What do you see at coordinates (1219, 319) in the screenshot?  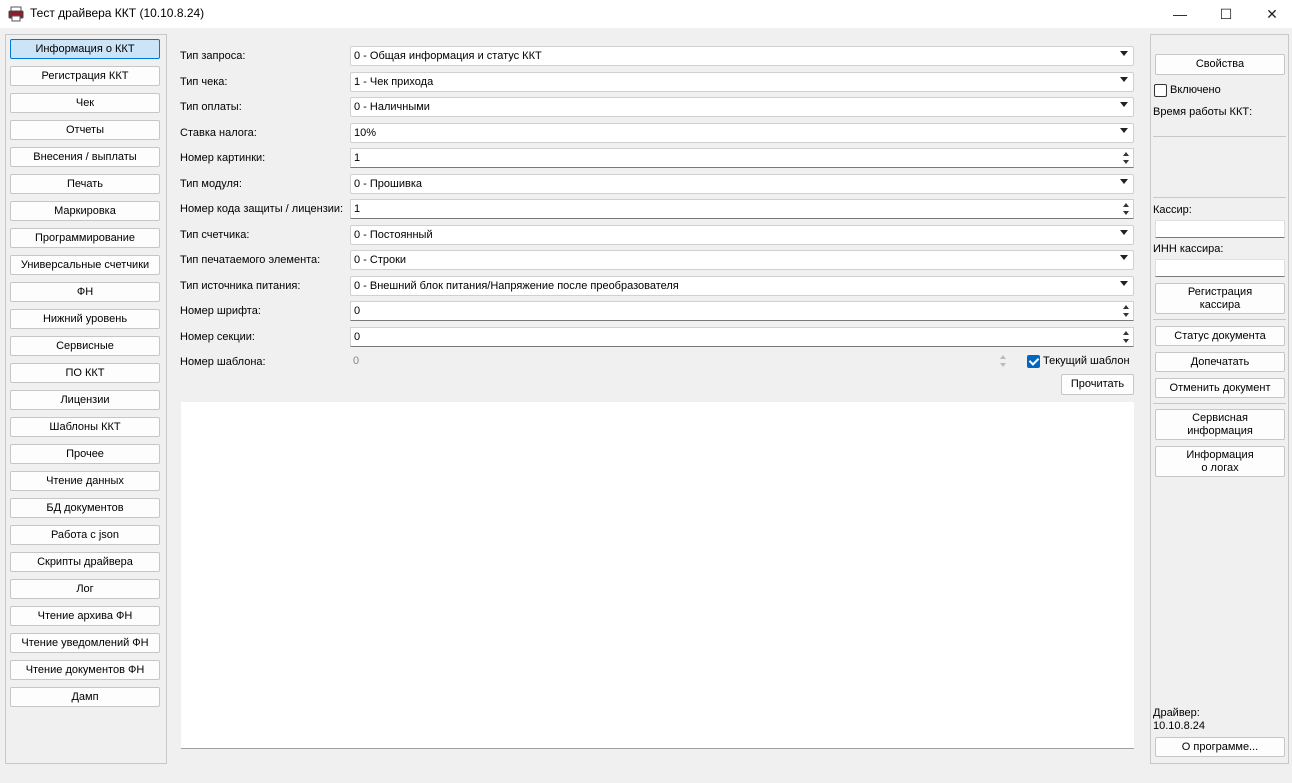 I see `divider` at bounding box center [1219, 319].